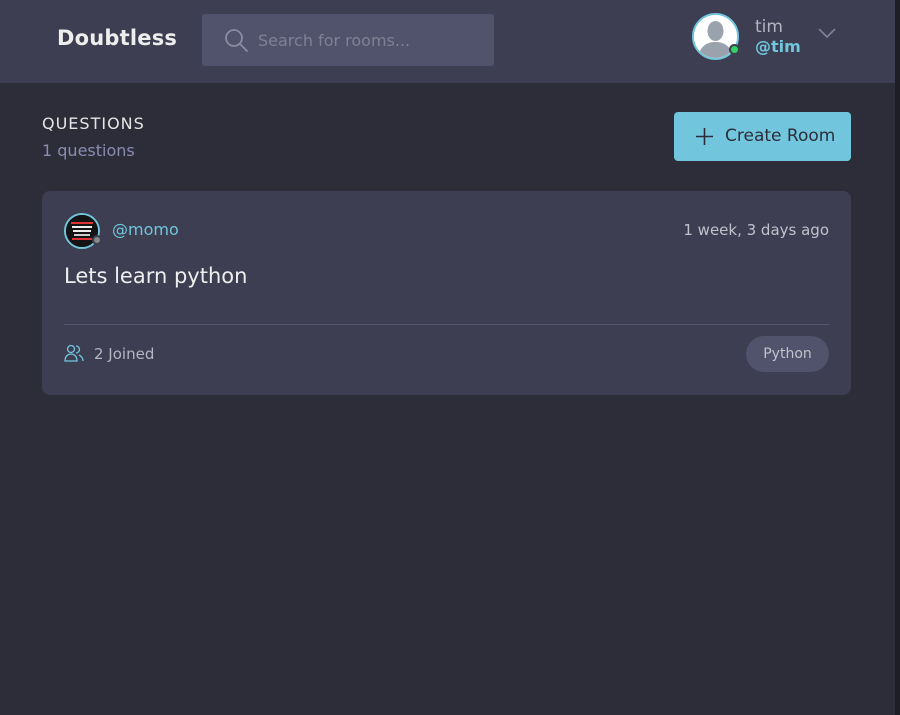 Image resolution: width=900 pixels, height=715 pixels. What do you see at coordinates (97, 240) in the screenshot?
I see `offline-status-icon` at bounding box center [97, 240].